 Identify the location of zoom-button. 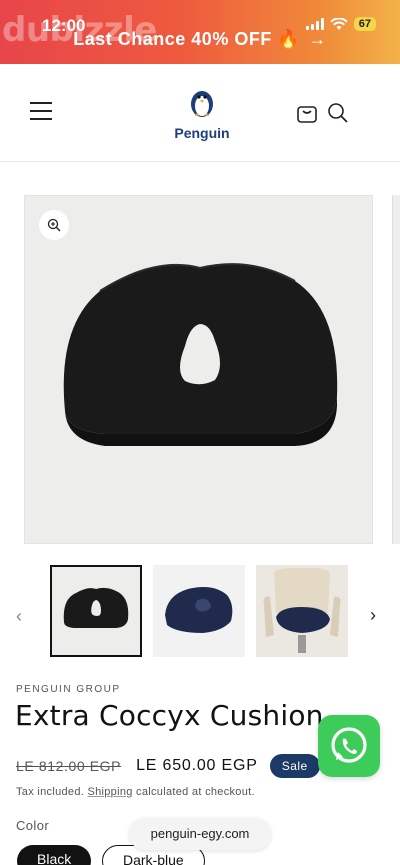
(54, 225).